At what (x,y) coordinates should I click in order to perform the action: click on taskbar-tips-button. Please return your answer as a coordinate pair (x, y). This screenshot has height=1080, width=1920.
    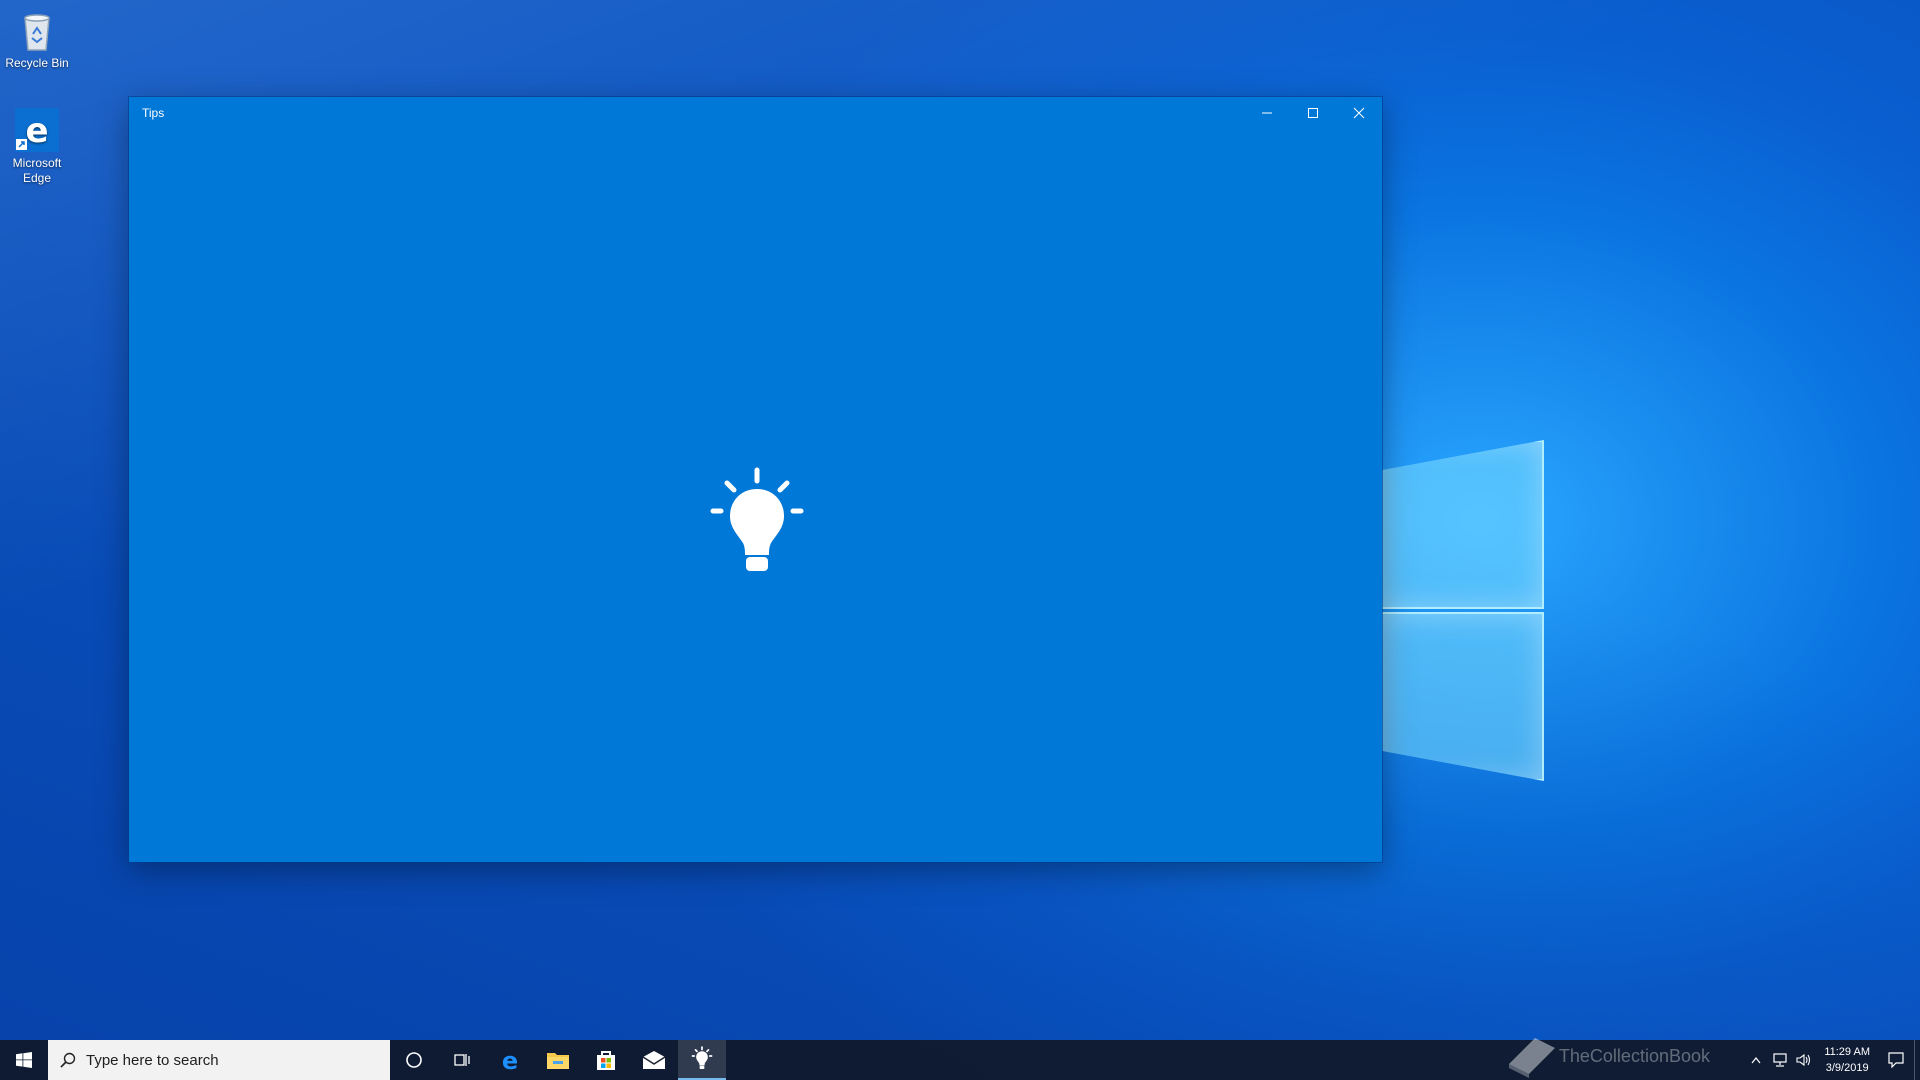
    Looking at the image, I should click on (702, 1060).